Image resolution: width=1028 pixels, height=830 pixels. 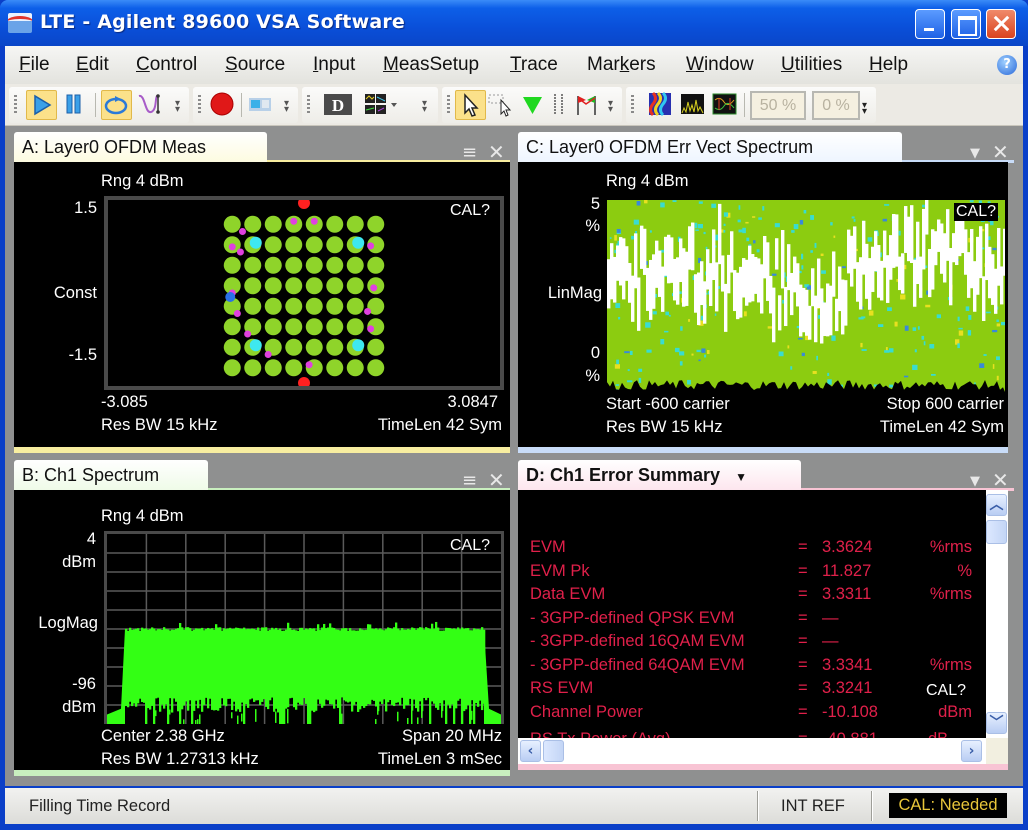 What do you see at coordinates (587, 105) in the screenshot?
I see `marker-flags-button` at bounding box center [587, 105].